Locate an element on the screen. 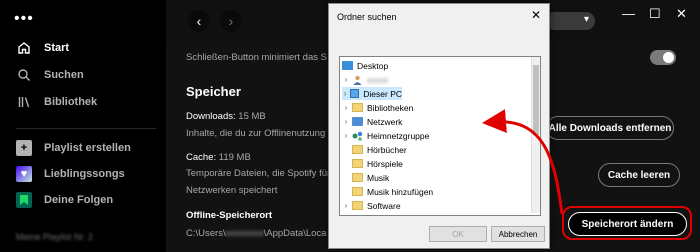  change-location-highlight is located at coordinates (627, 223).